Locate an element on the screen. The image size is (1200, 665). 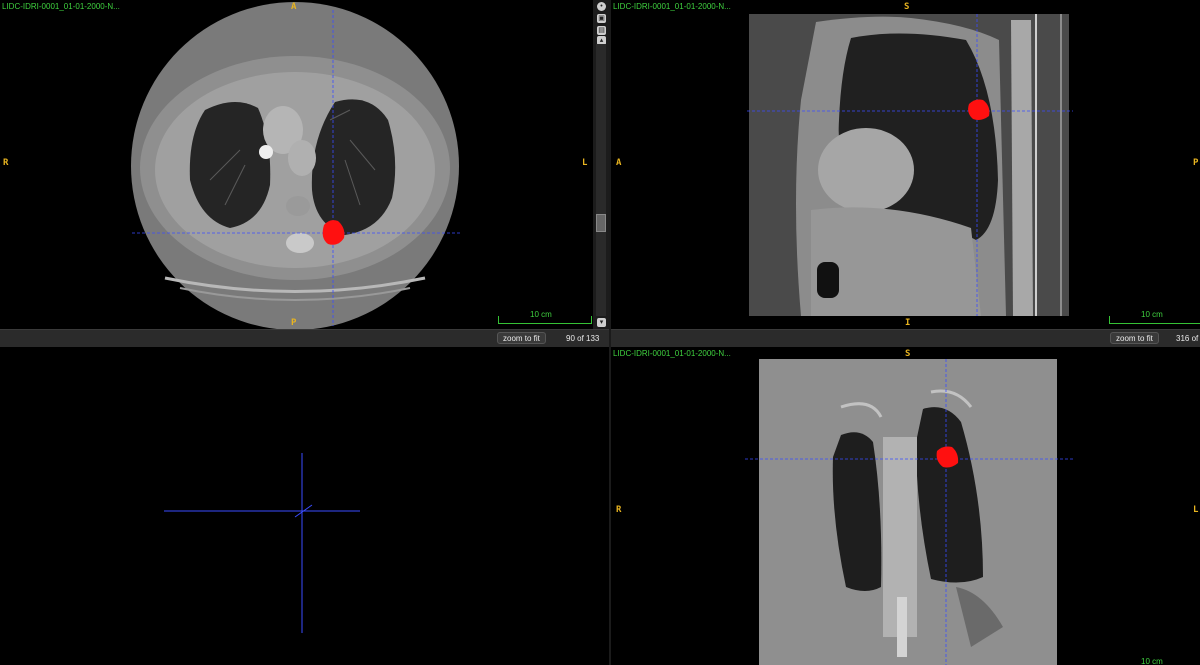
sagittal-zoom-to-fit-button: zoom to fit is located at coordinates (1134, 338).